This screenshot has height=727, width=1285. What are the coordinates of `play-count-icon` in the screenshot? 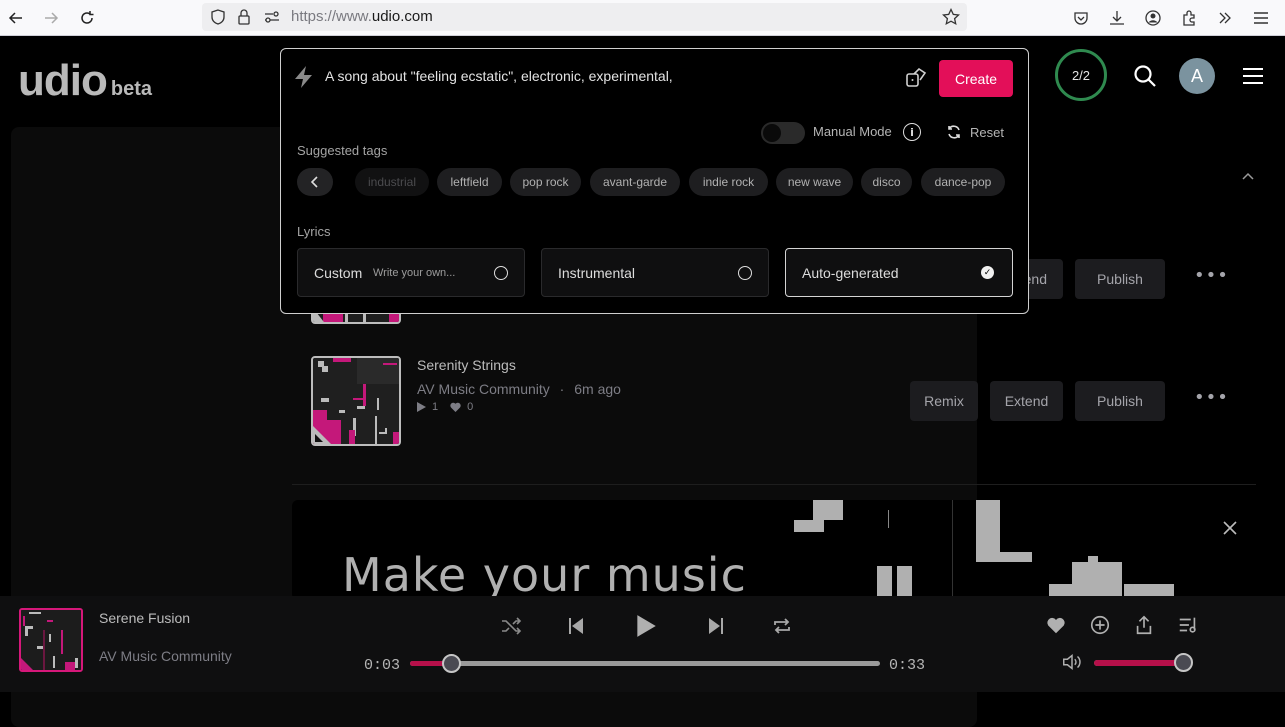 It's located at (421, 407).